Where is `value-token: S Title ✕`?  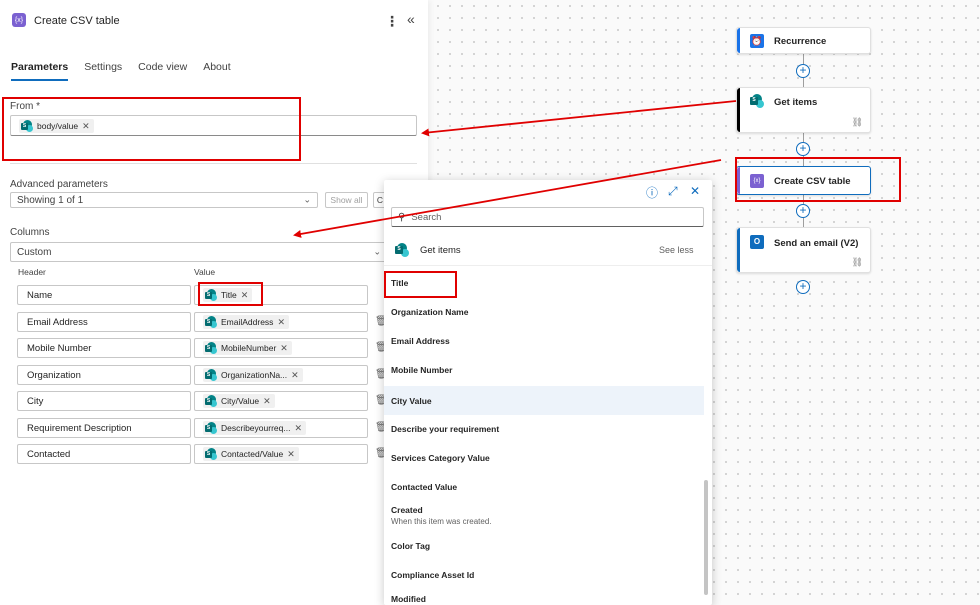
value-token: S Title ✕ is located at coordinates (228, 295).